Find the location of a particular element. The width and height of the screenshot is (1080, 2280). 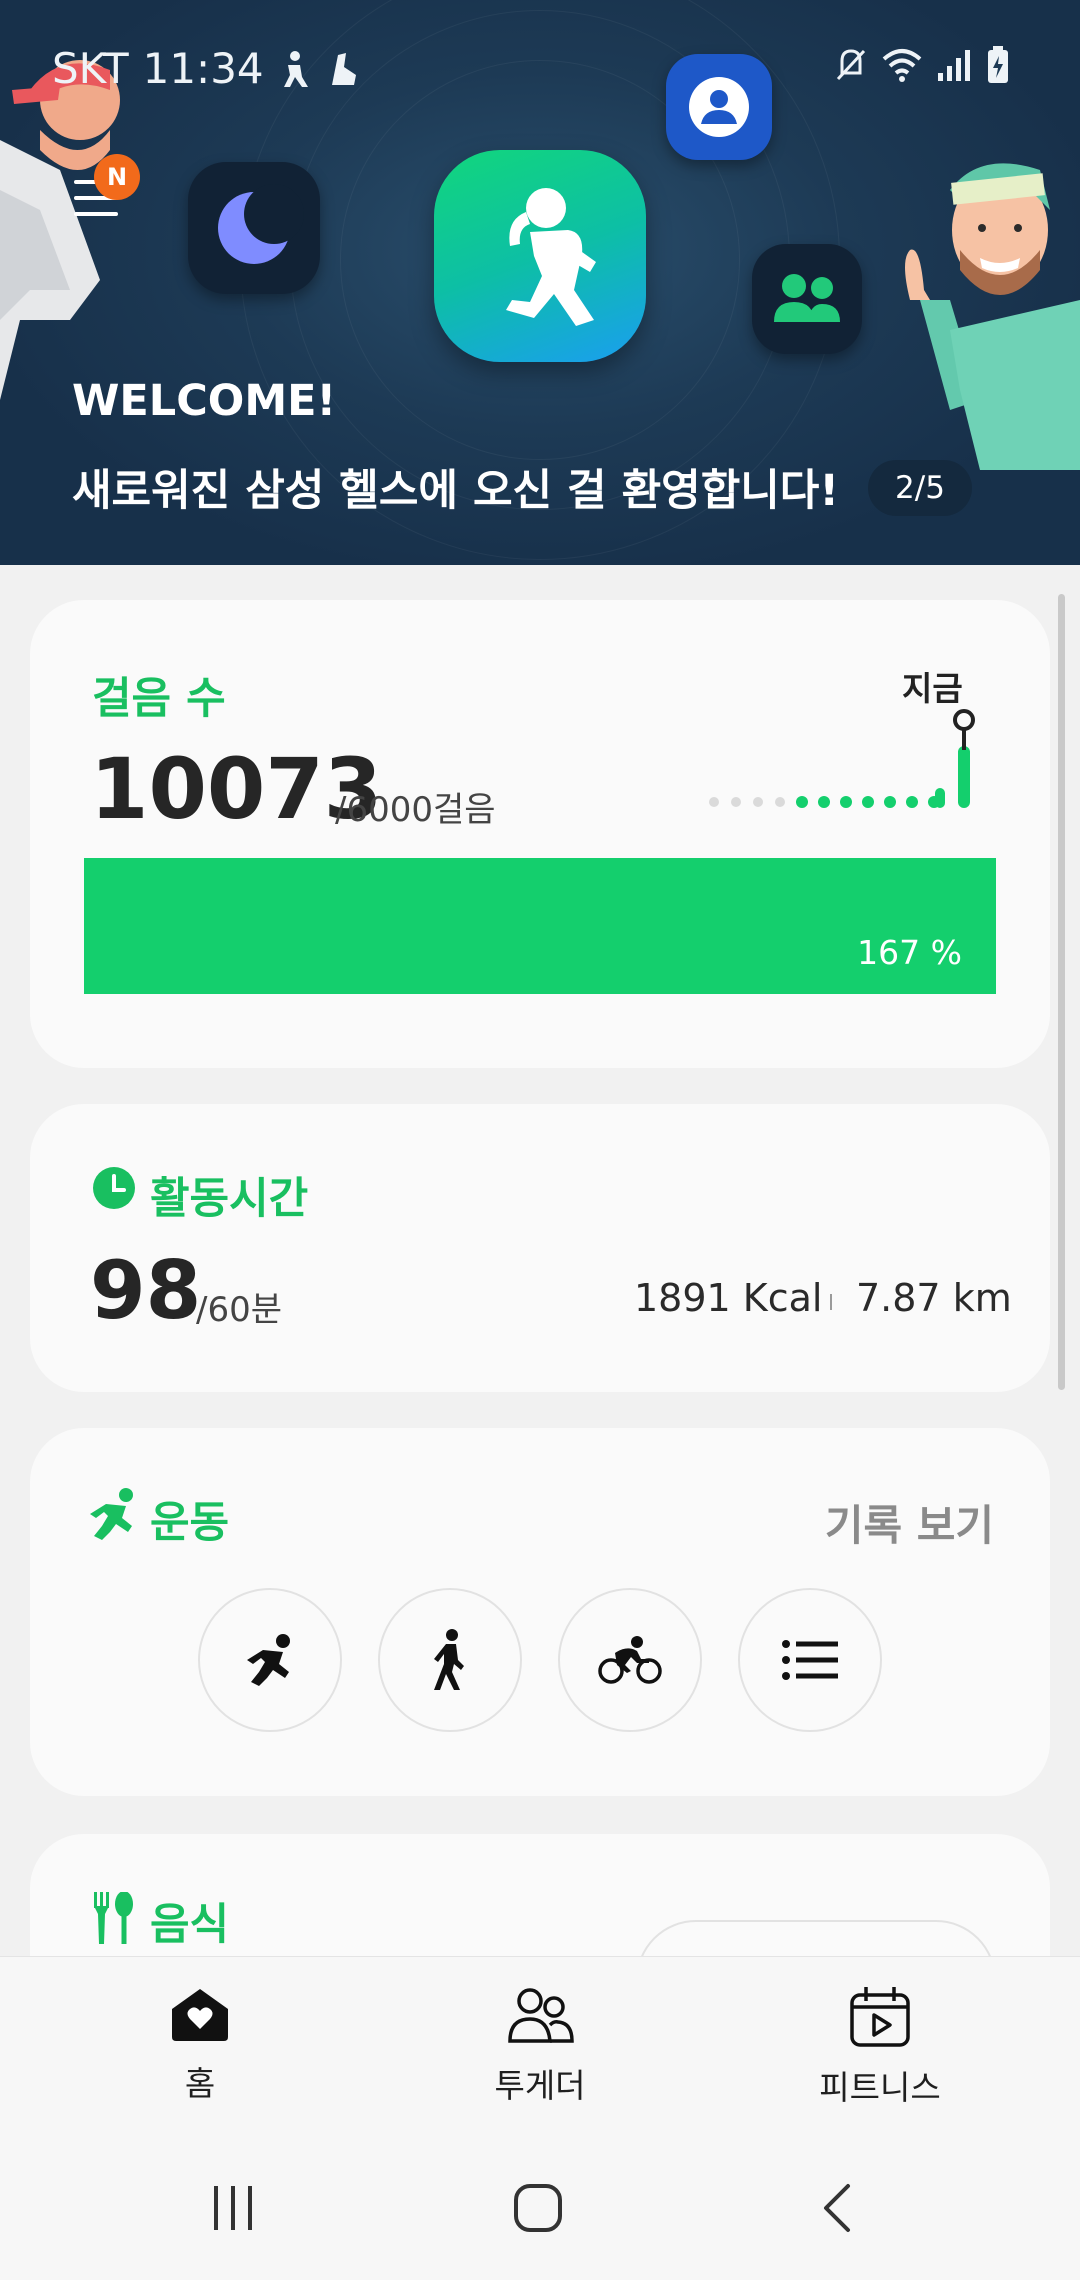

carrier-label: SKT is located at coordinates (90, 68).